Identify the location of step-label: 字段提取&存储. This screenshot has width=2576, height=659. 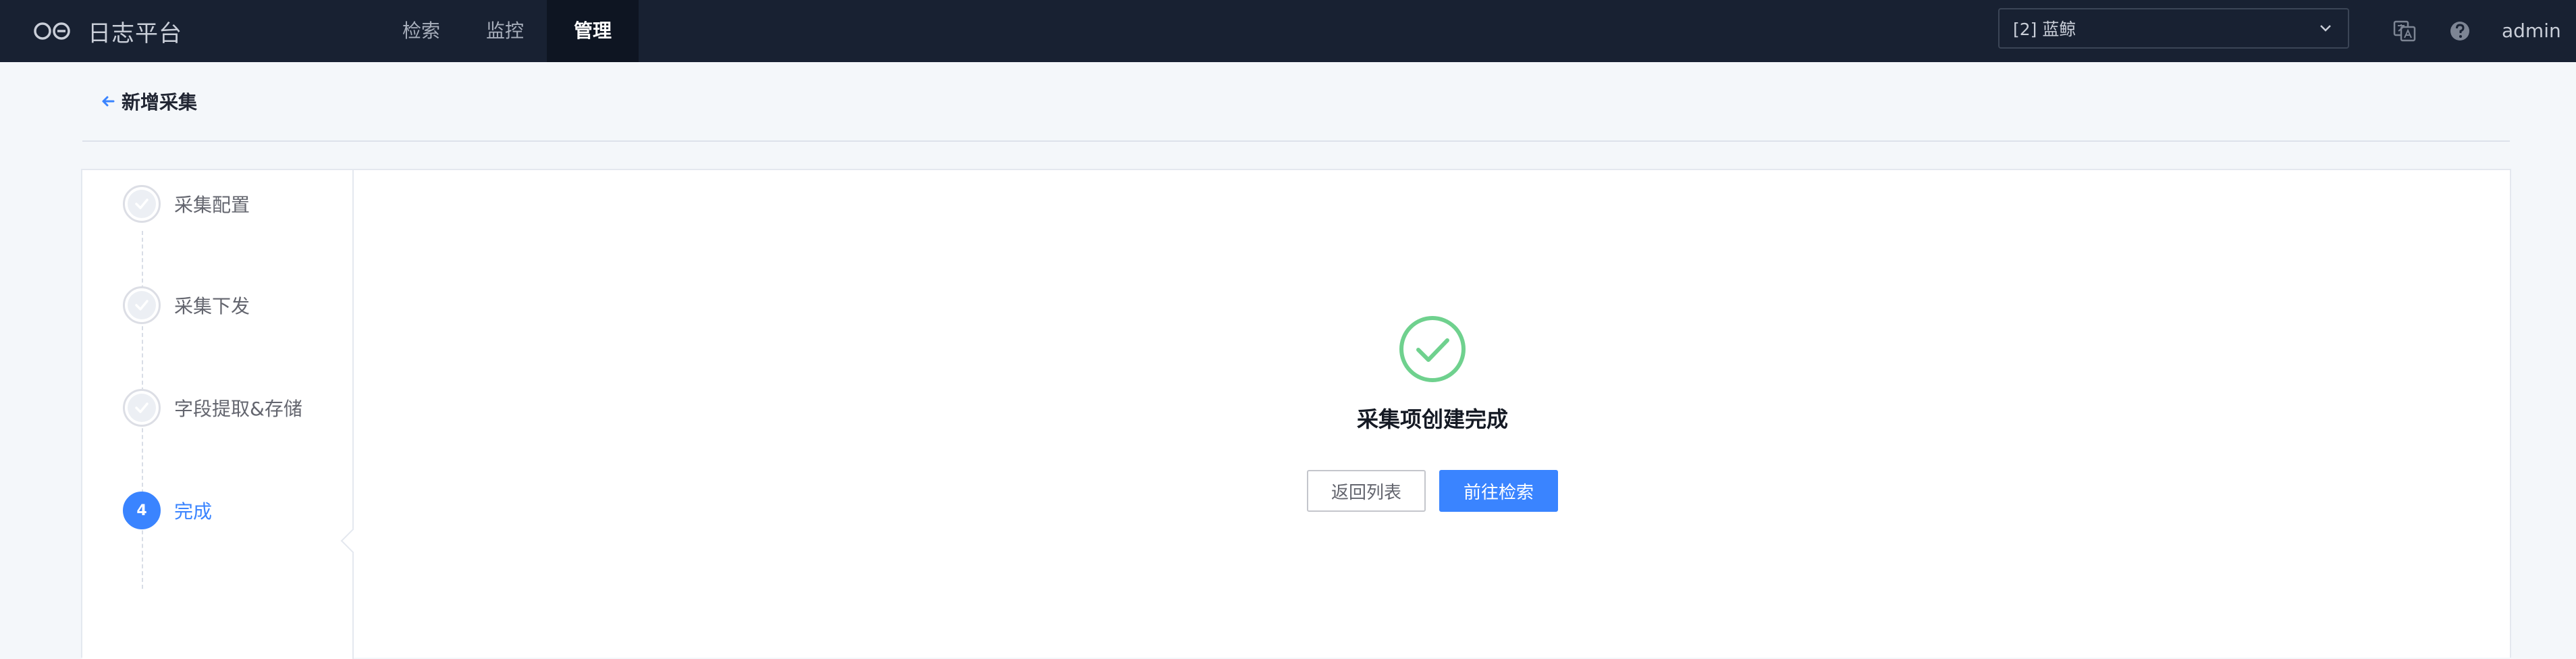
(238, 409).